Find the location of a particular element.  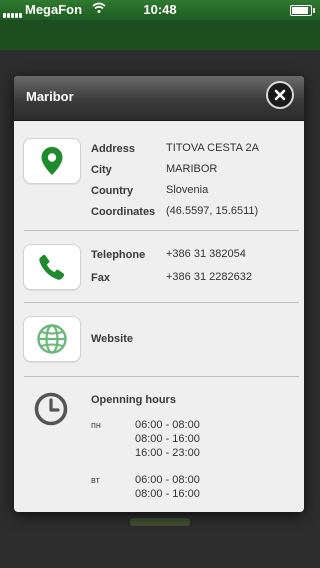

country-label: Country is located at coordinates (112, 191).